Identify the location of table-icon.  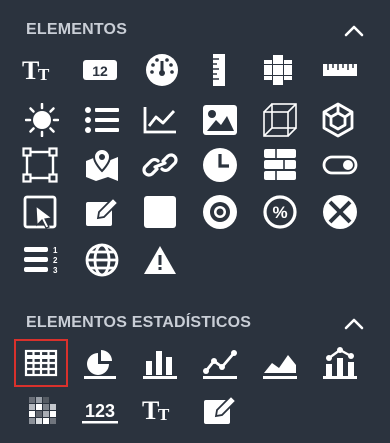
(41, 363).